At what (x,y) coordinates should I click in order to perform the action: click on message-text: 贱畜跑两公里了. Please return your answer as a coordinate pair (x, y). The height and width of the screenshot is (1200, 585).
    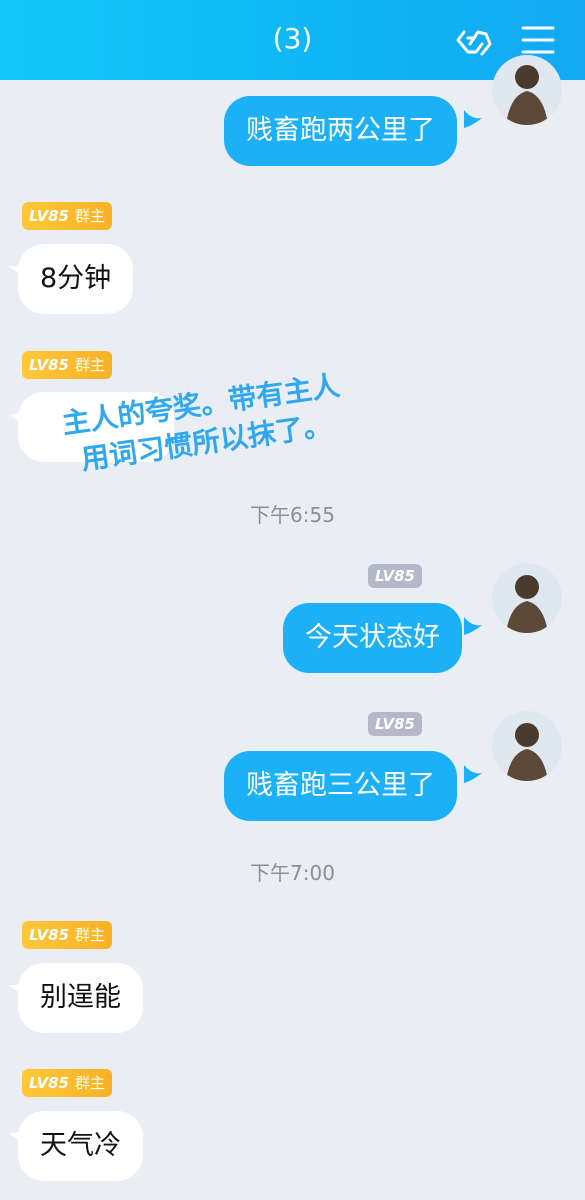
    Looking at the image, I should click on (340, 130).